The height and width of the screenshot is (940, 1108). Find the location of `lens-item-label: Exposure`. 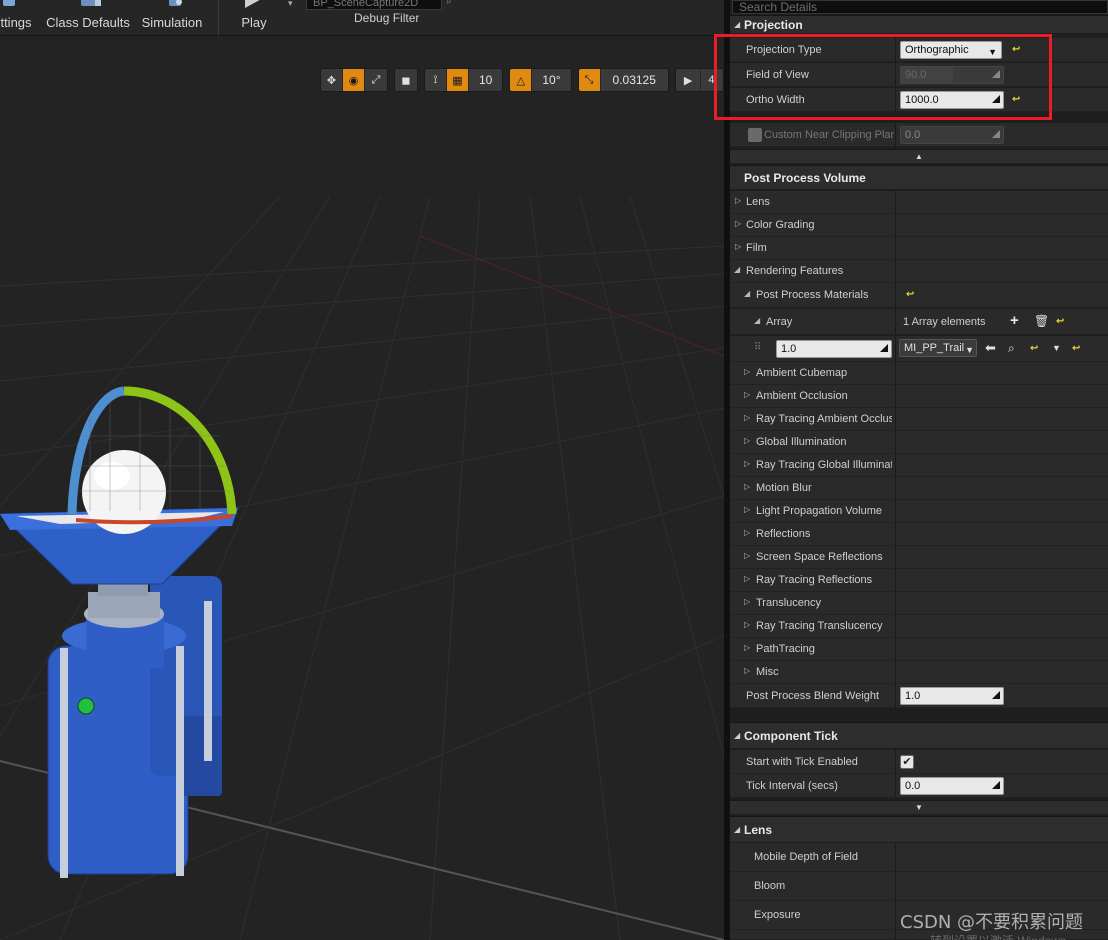

lens-item-label: Exposure is located at coordinates (777, 915).